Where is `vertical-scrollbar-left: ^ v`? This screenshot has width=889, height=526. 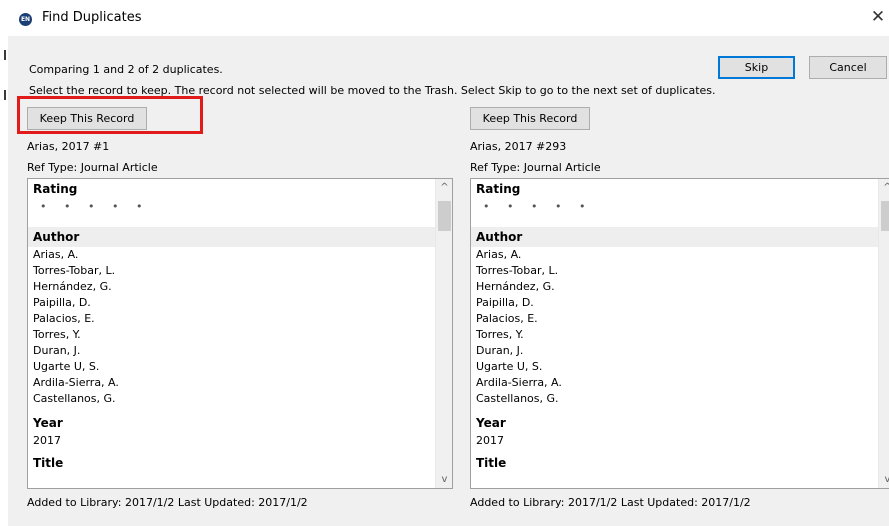 vertical-scrollbar-left: ^ v is located at coordinates (443, 333).